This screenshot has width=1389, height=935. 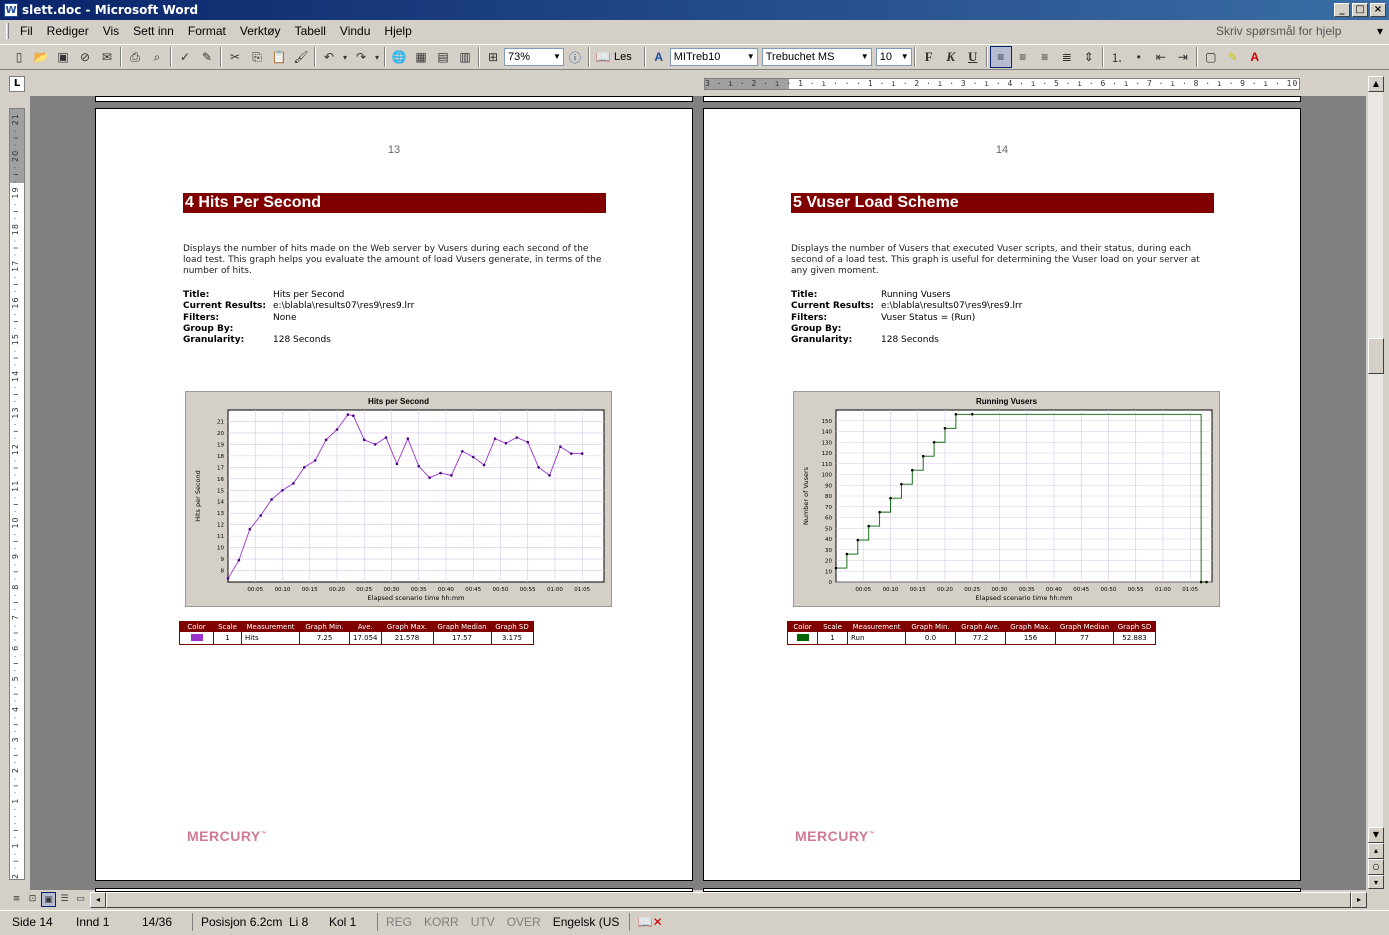 What do you see at coordinates (235, 57) in the screenshot?
I see `cut-icon: ✂` at bounding box center [235, 57].